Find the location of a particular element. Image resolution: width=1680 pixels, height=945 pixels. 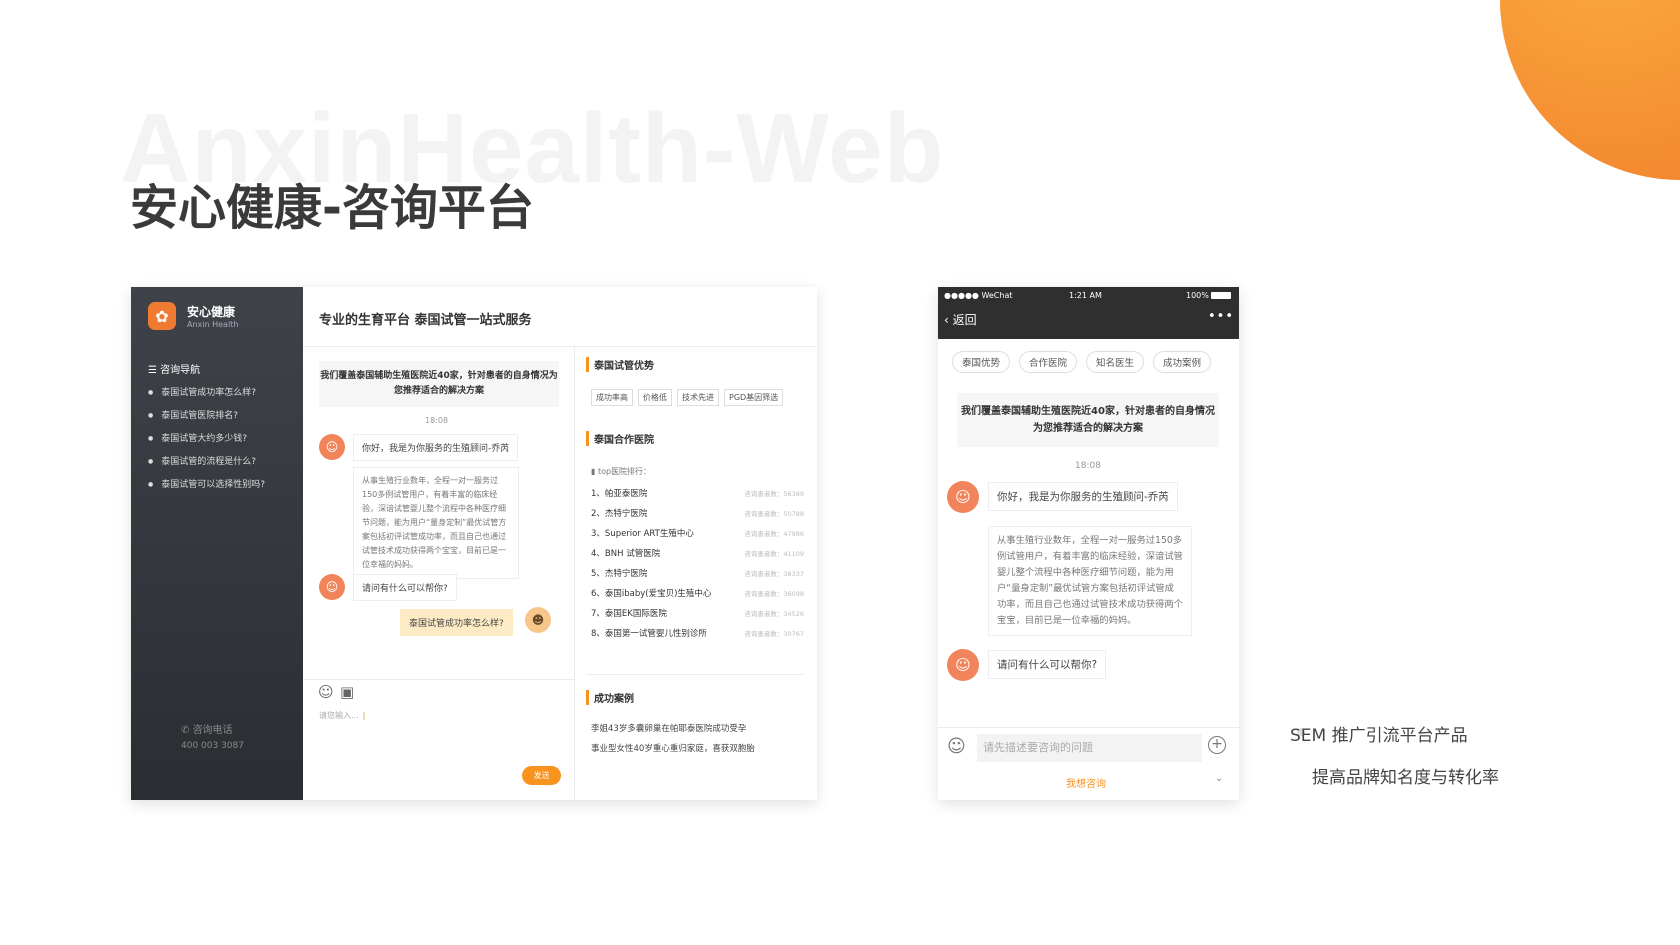

hospital-row: 5、杰特宁医院 咨询患者数：38337 is located at coordinates (697, 577).